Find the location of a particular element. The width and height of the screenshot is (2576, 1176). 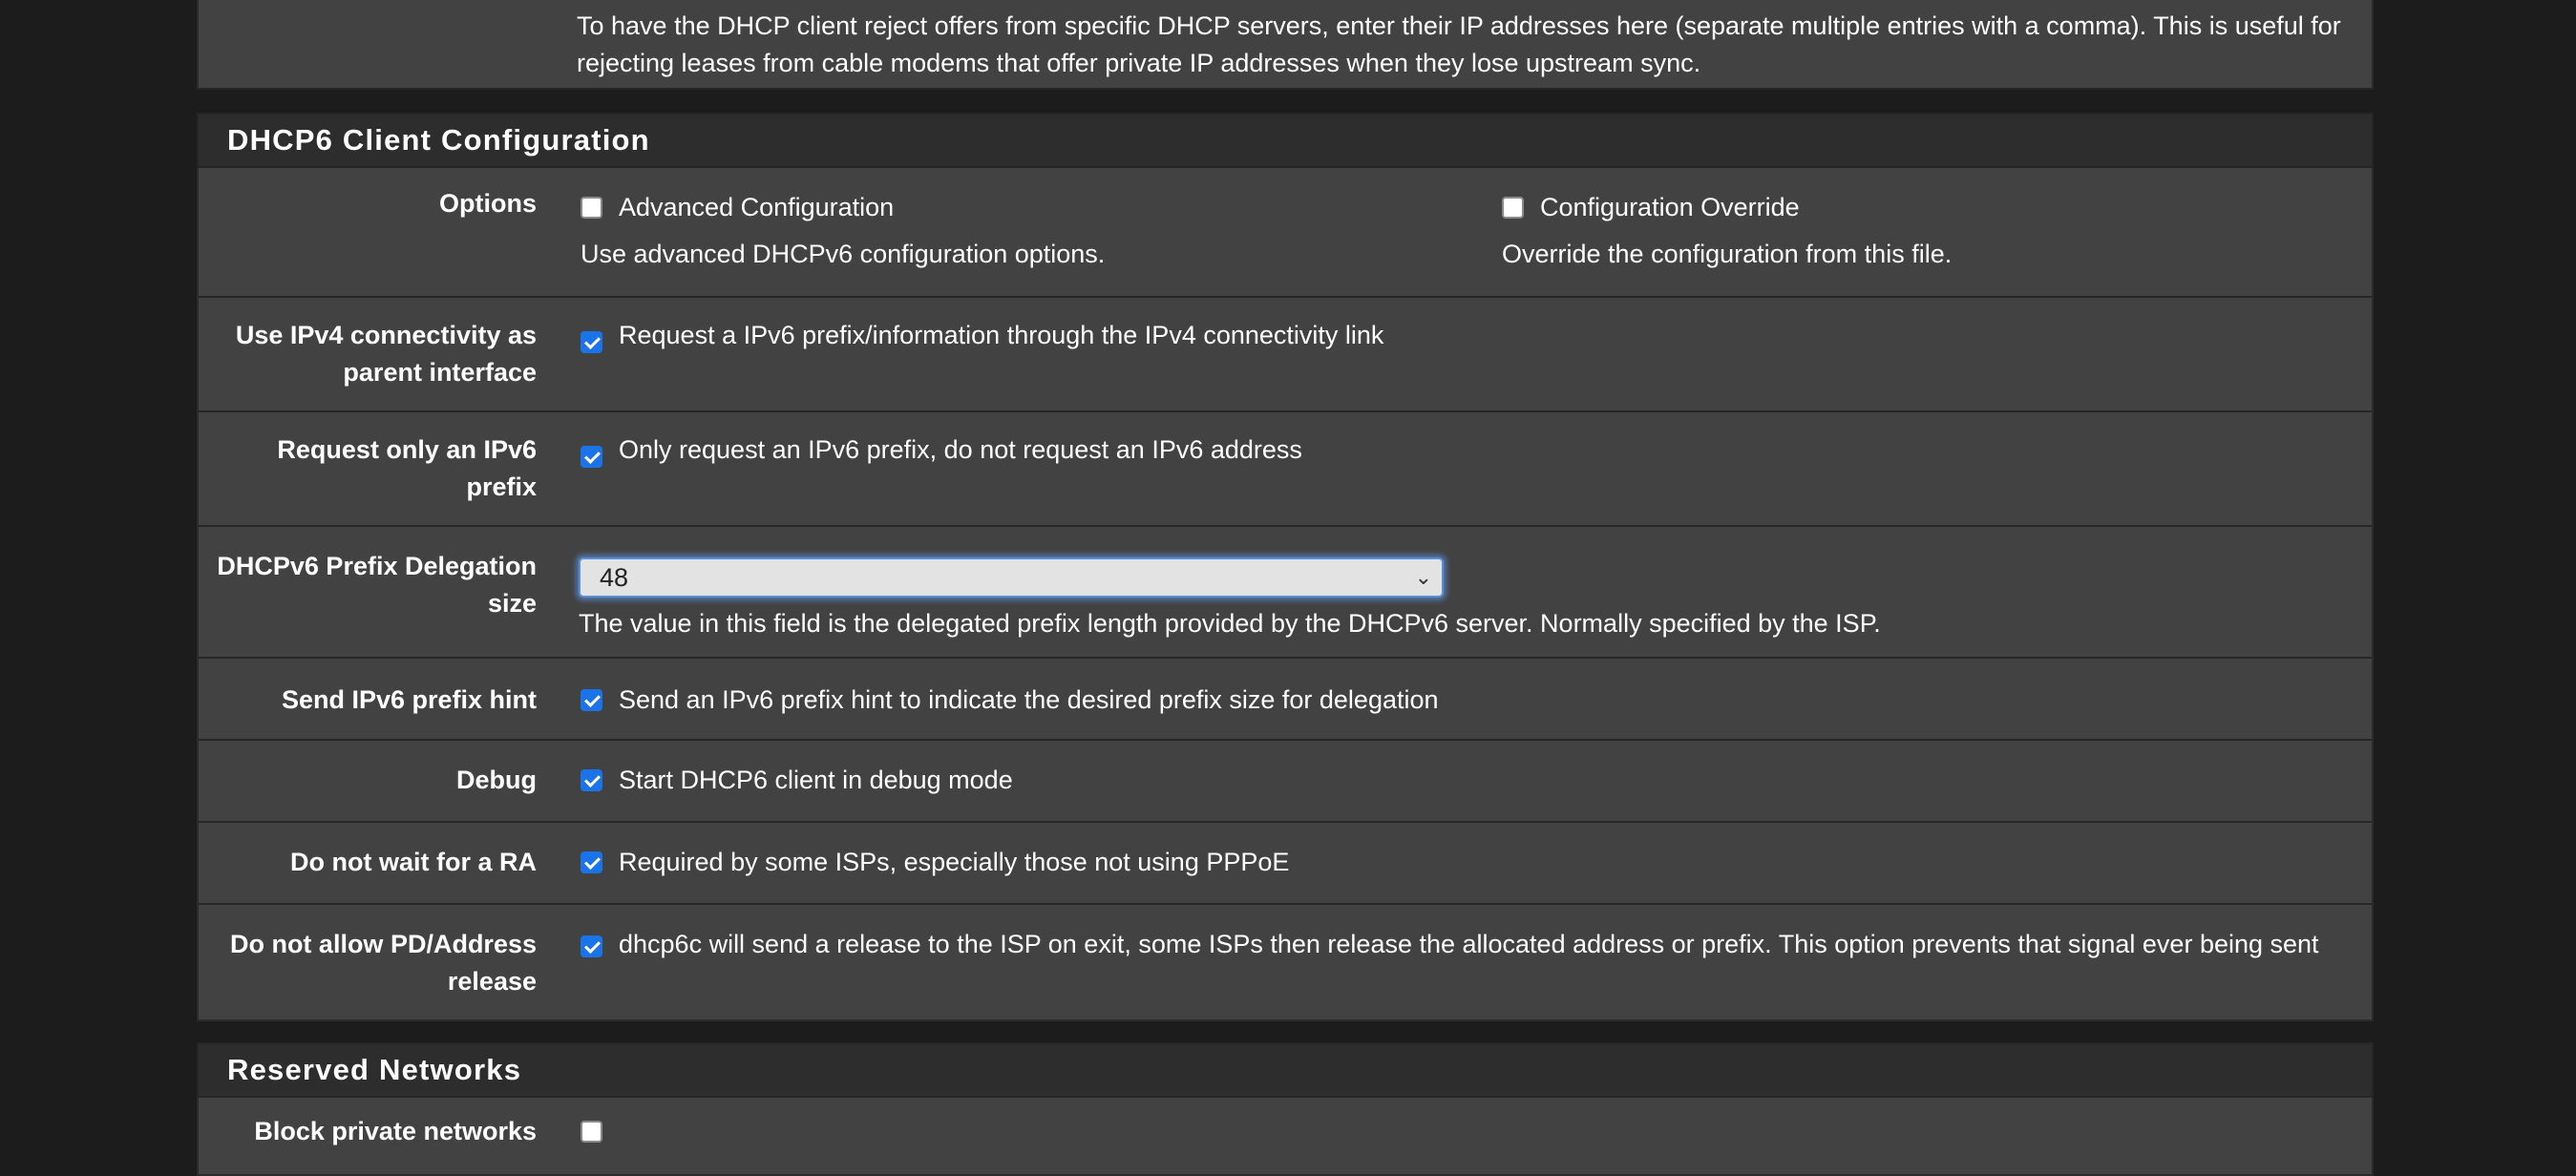

no-release-checkbox is located at coordinates (591, 946).